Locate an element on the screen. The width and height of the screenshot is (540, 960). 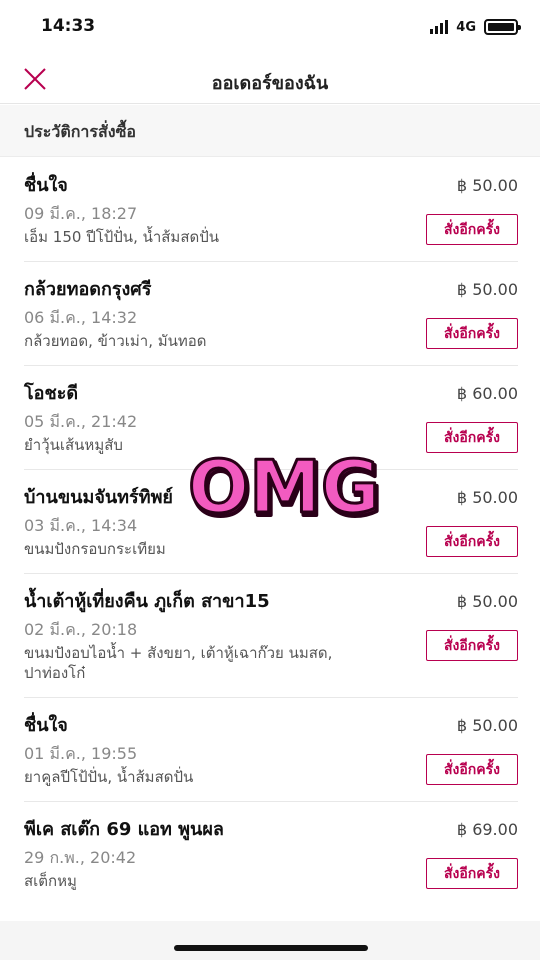
restaurant-name: พีเค สเต๊ก 69 แอท พูนผล is located at coordinates (124, 829).